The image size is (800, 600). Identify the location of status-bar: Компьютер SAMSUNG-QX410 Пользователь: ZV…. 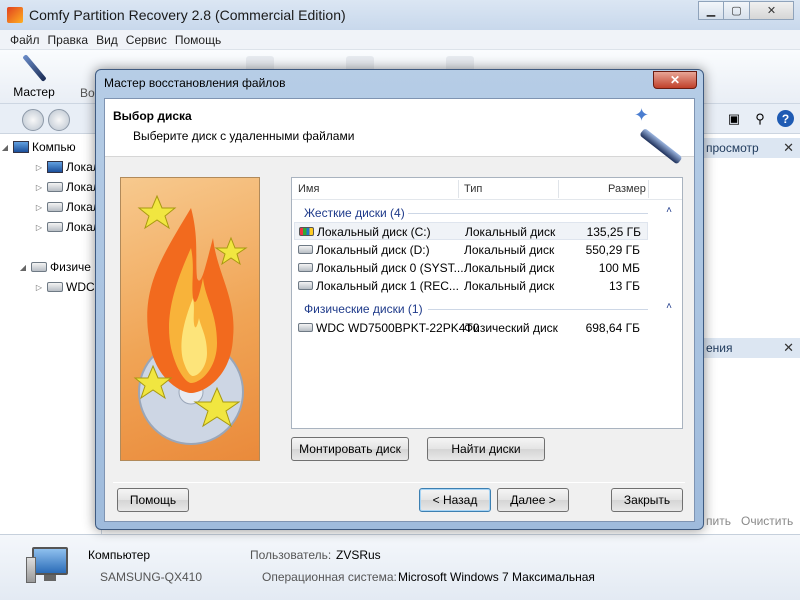
(400, 567).